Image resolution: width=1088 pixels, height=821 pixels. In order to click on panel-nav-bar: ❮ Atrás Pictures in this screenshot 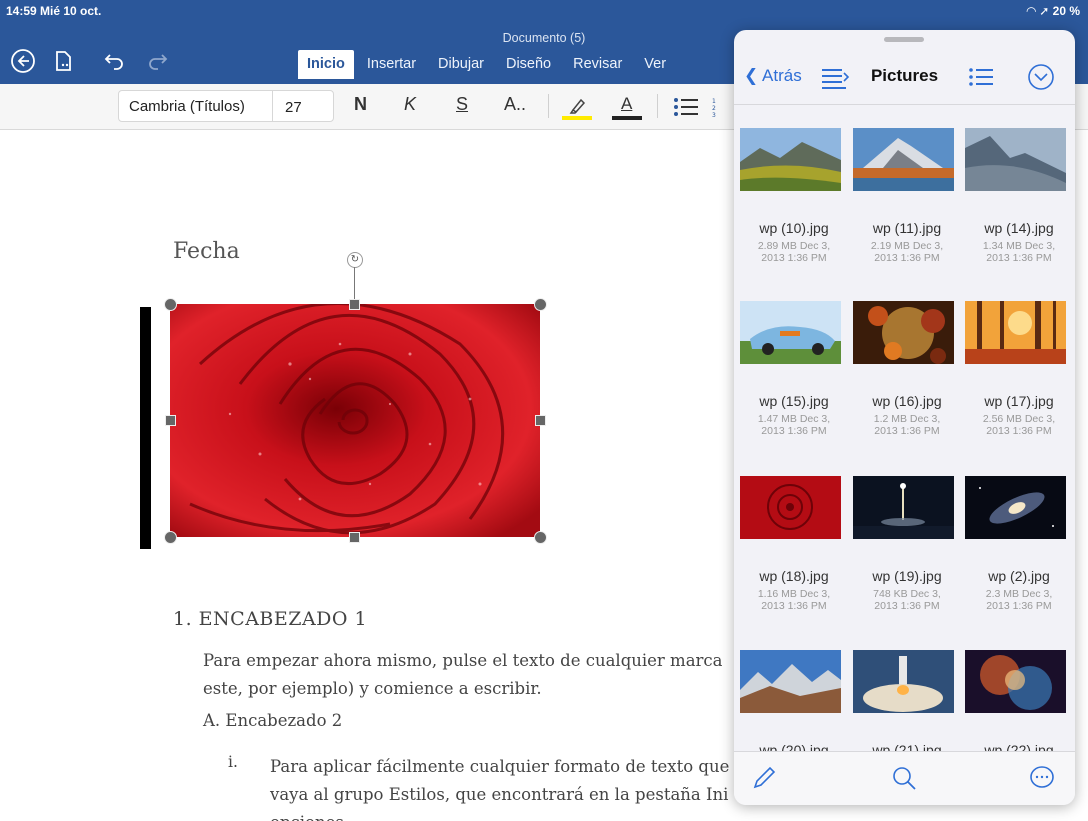, I will do `click(904, 77)`.